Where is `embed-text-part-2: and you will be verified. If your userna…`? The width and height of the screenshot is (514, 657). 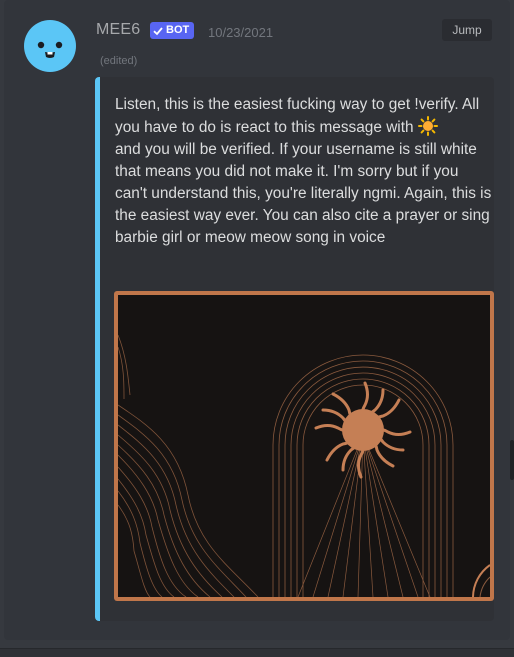 embed-text-part-2: and you will be verified. If your userna… is located at coordinates (303, 193).